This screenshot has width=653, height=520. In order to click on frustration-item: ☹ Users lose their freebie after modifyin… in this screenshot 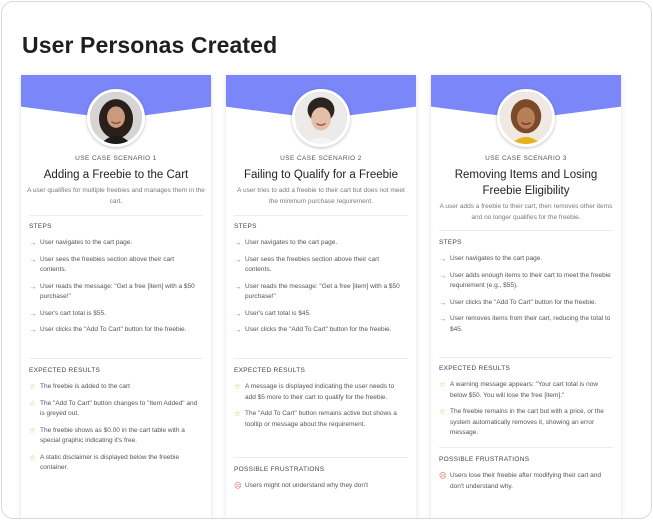, I will do `click(520, 480)`.